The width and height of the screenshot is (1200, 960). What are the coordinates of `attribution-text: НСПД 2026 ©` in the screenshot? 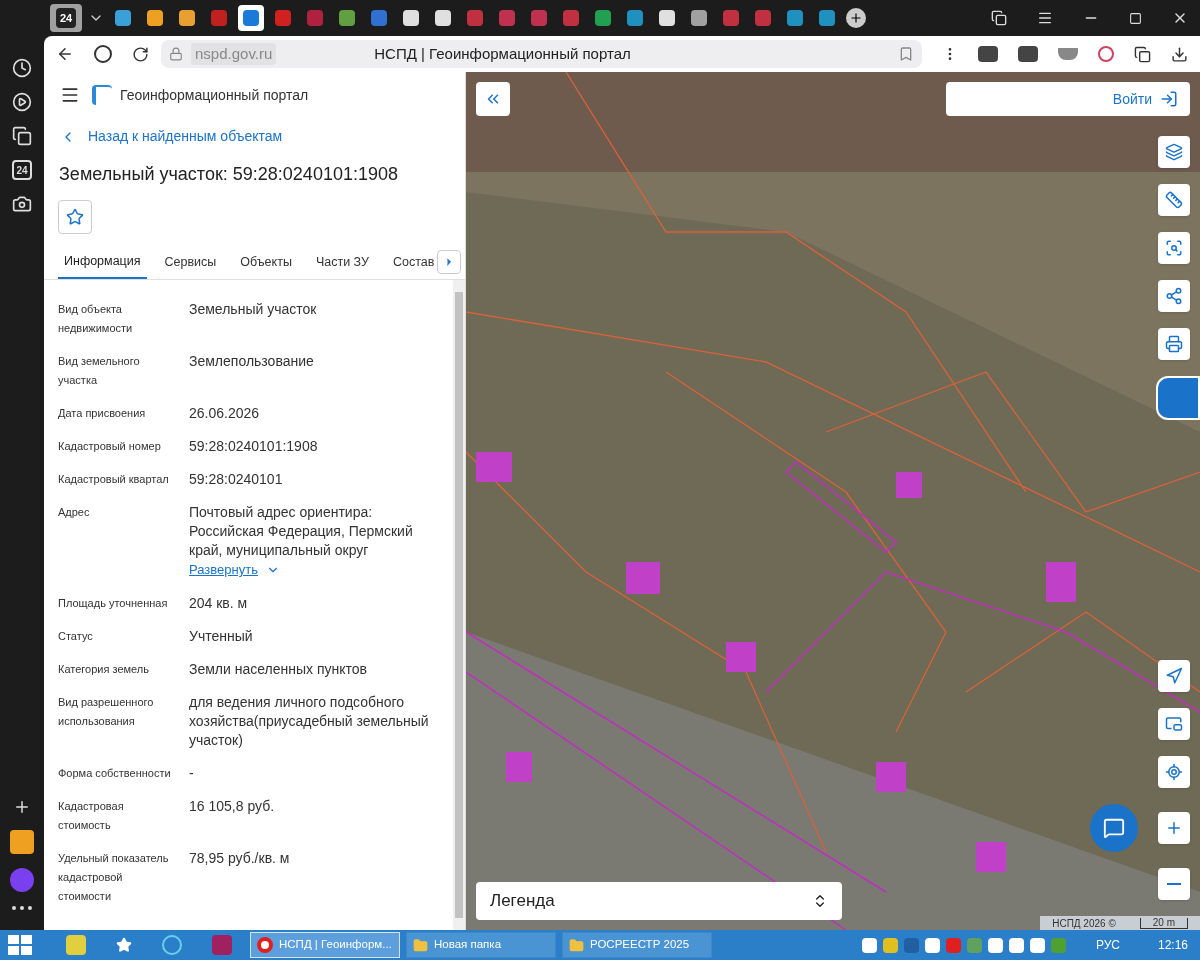 It's located at (1084, 923).